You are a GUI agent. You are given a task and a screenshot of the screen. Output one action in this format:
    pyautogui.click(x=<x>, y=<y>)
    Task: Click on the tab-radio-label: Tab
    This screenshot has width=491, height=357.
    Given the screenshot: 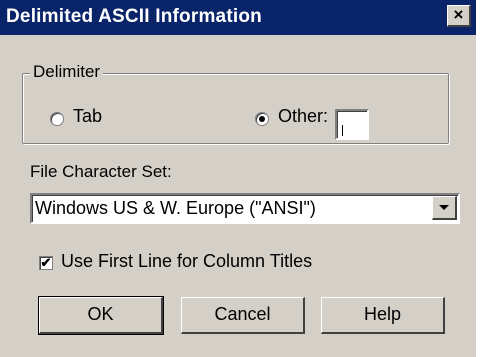 What is the action you would take?
    pyautogui.click(x=87, y=116)
    